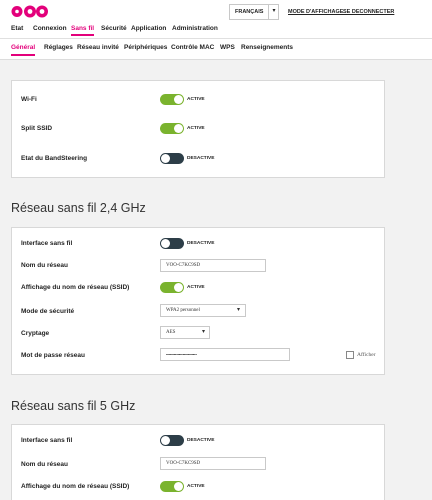  What do you see at coordinates (366, 355) in the screenshot?
I see `show-password-label: Afficher` at bounding box center [366, 355].